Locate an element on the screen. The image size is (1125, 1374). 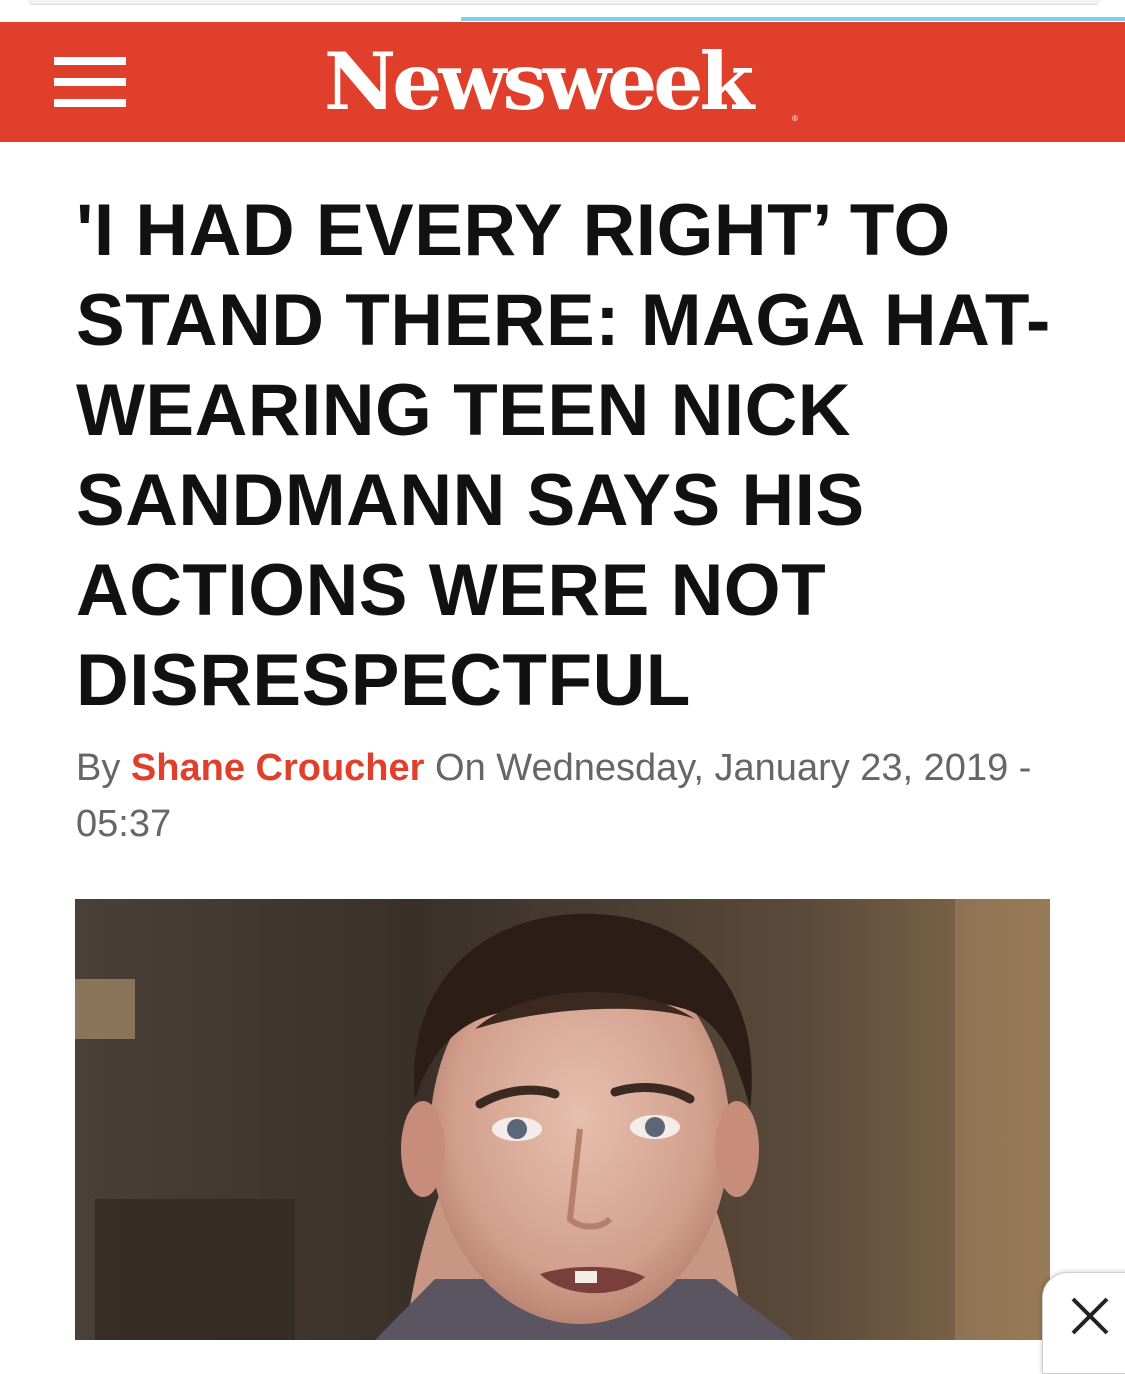
close-icon is located at coordinates (1090, 1316).